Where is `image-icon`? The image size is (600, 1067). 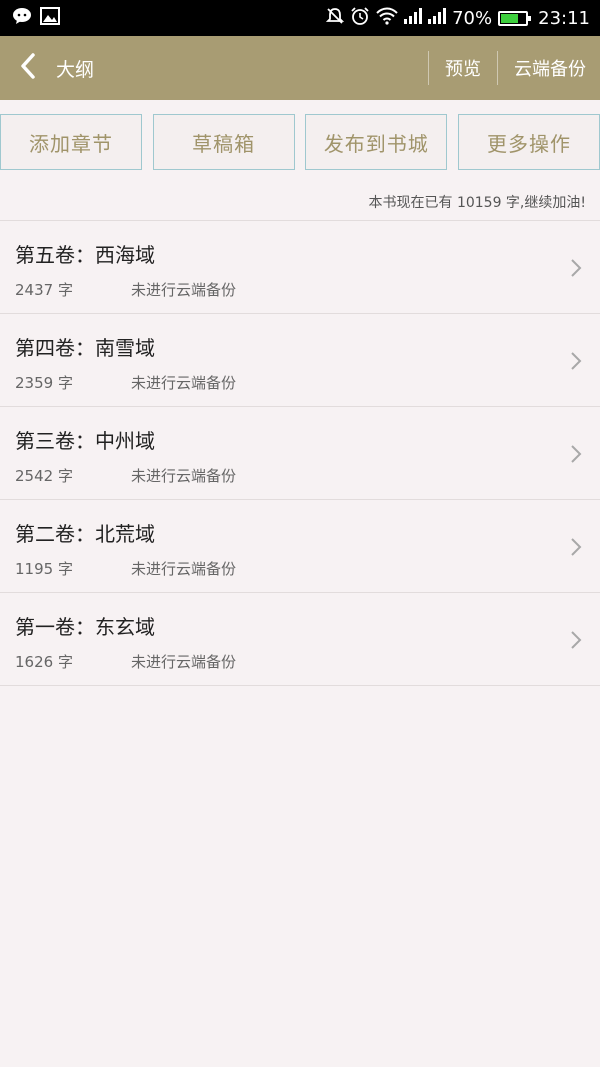 image-icon is located at coordinates (50, 18).